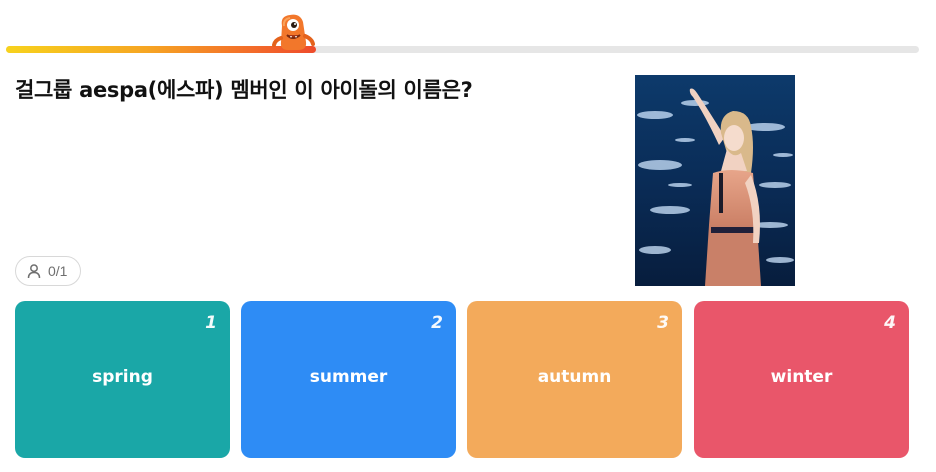 This screenshot has width=936, height=472. Describe the element at coordinates (58, 271) in the screenshot. I see `answer-count-text: 0/1` at that location.